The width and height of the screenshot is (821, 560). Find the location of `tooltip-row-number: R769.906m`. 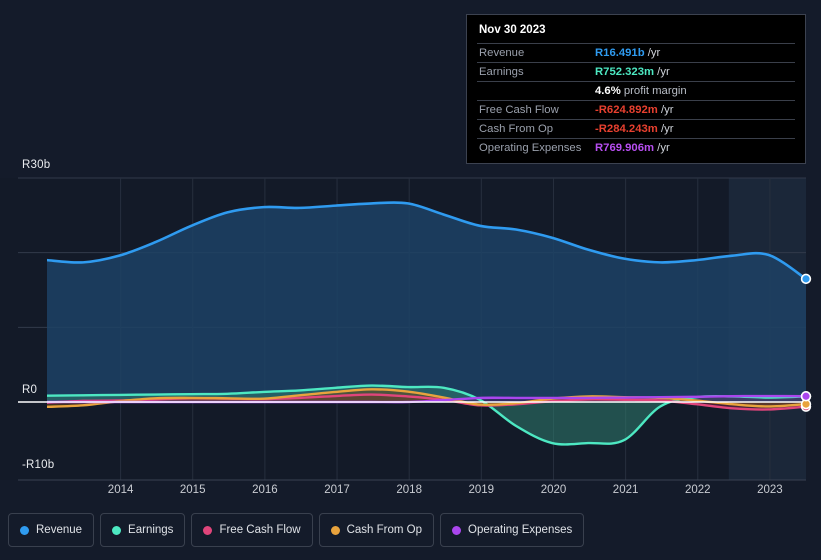

tooltip-row-number: R769.906m is located at coordinates (625, 148).